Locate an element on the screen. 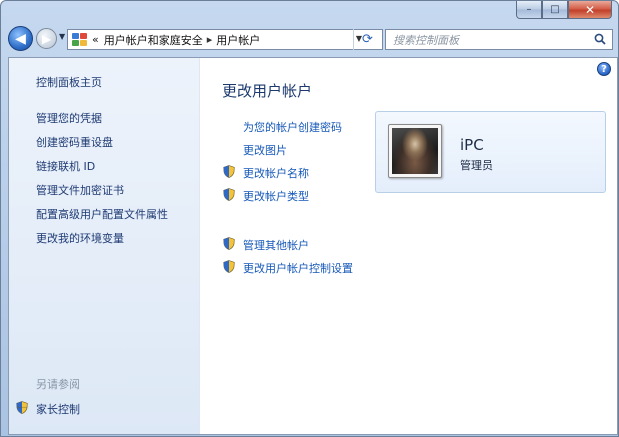  sidebar-create-password-reset-disk: 创建密码重设盘 is located at coordinates (74, 142).